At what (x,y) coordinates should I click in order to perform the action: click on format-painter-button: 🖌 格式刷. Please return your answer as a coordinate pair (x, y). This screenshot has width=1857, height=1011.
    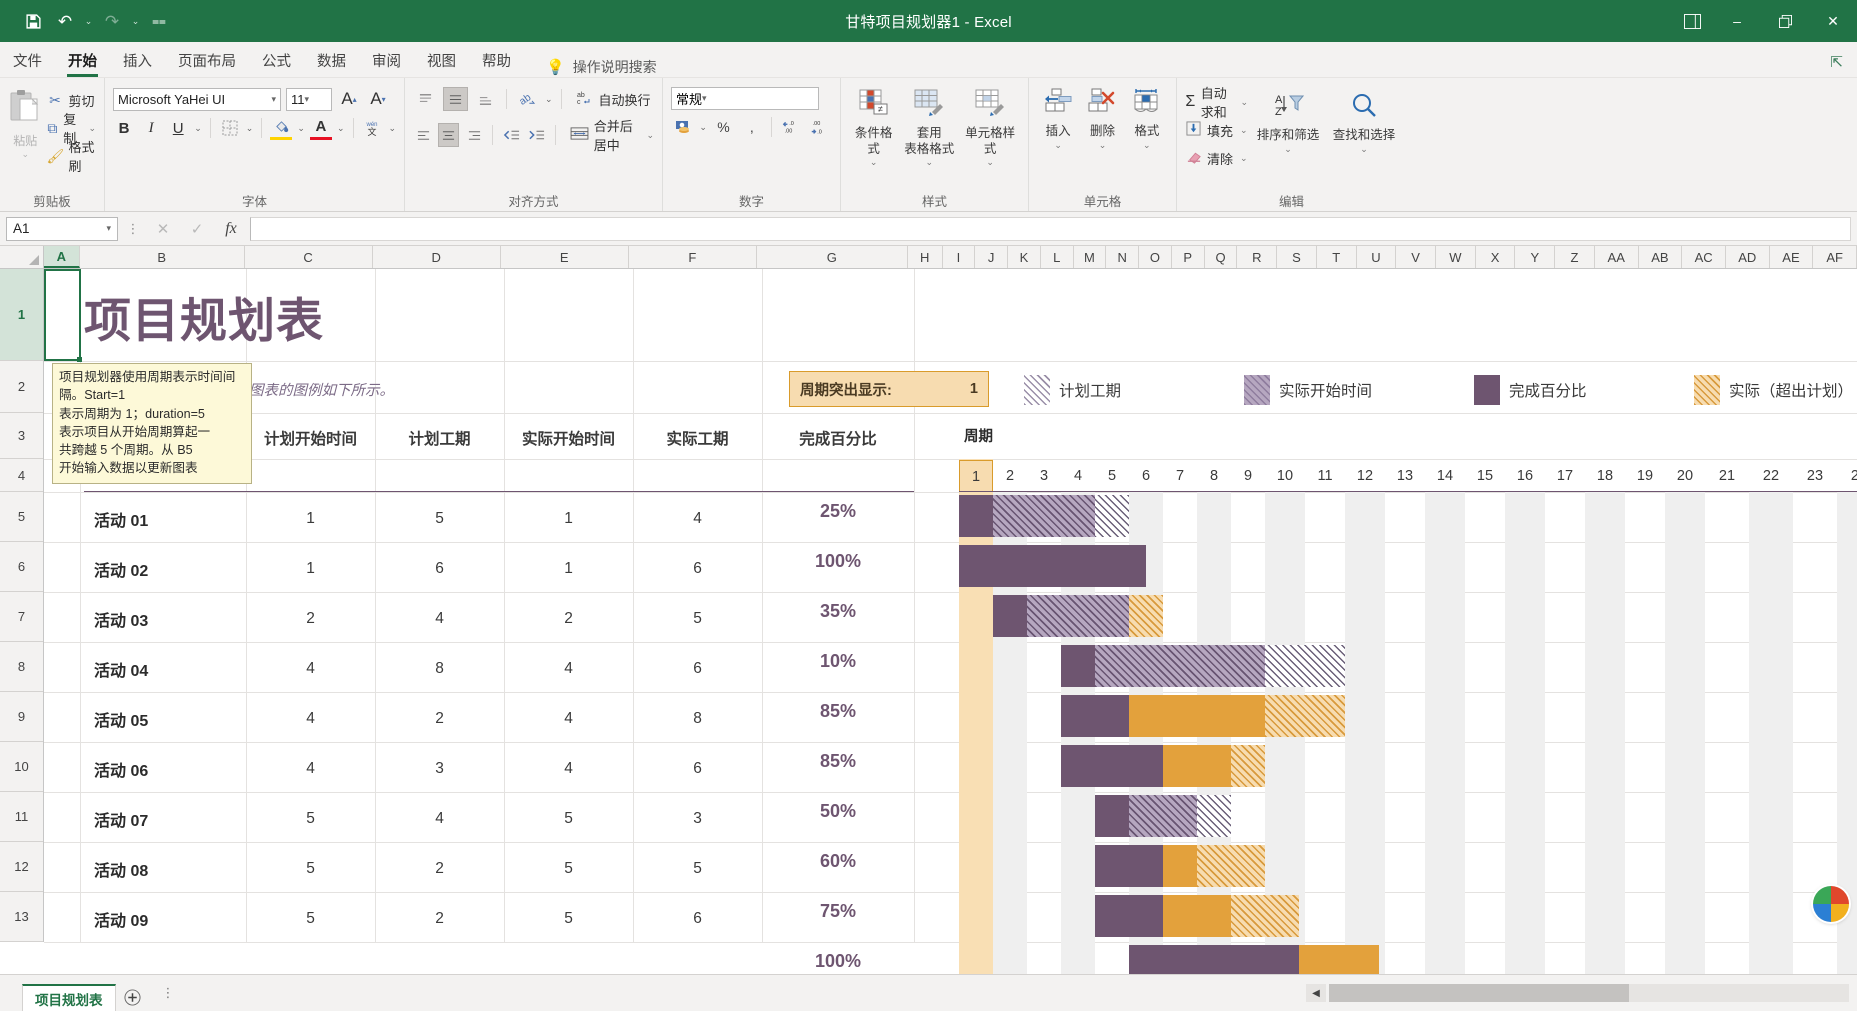
    Looking at the image, I should click on (71, 157).